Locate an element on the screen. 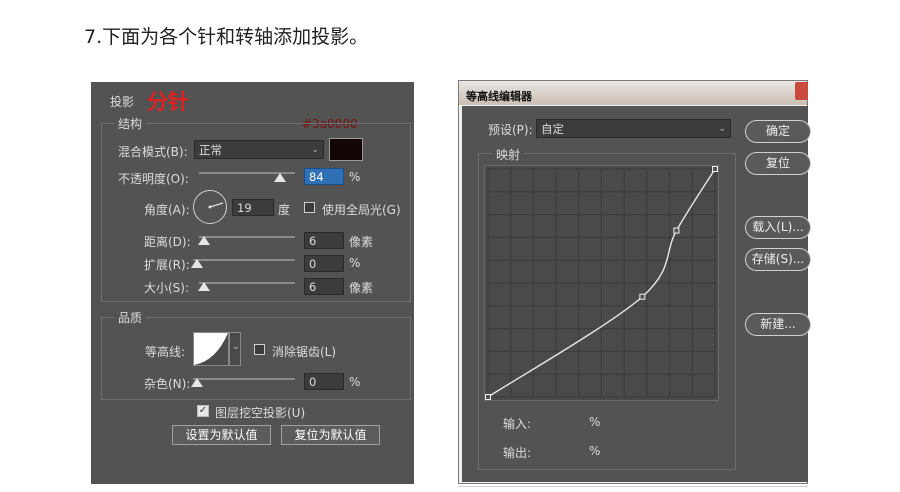 This screenshot has height=492, width=900. opacity-unit: % is located at coordinates (355, 177).